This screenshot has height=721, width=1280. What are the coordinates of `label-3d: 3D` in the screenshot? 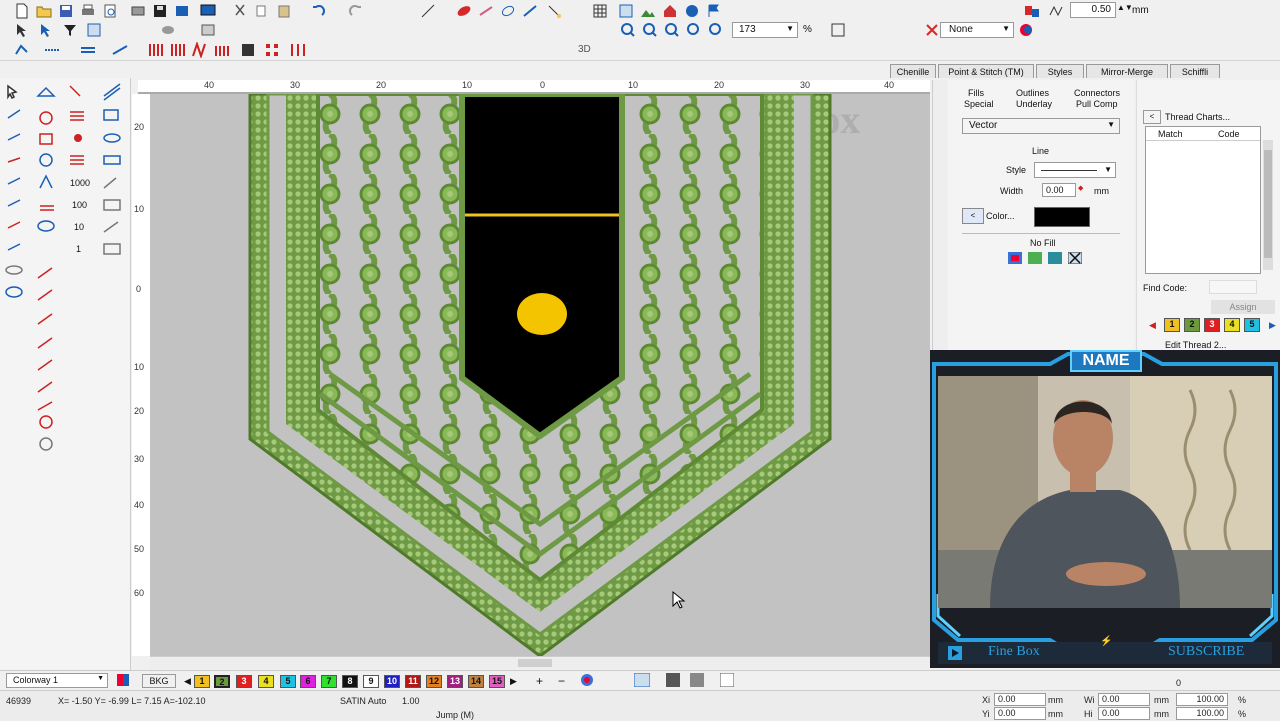 It's located at (584, 49).